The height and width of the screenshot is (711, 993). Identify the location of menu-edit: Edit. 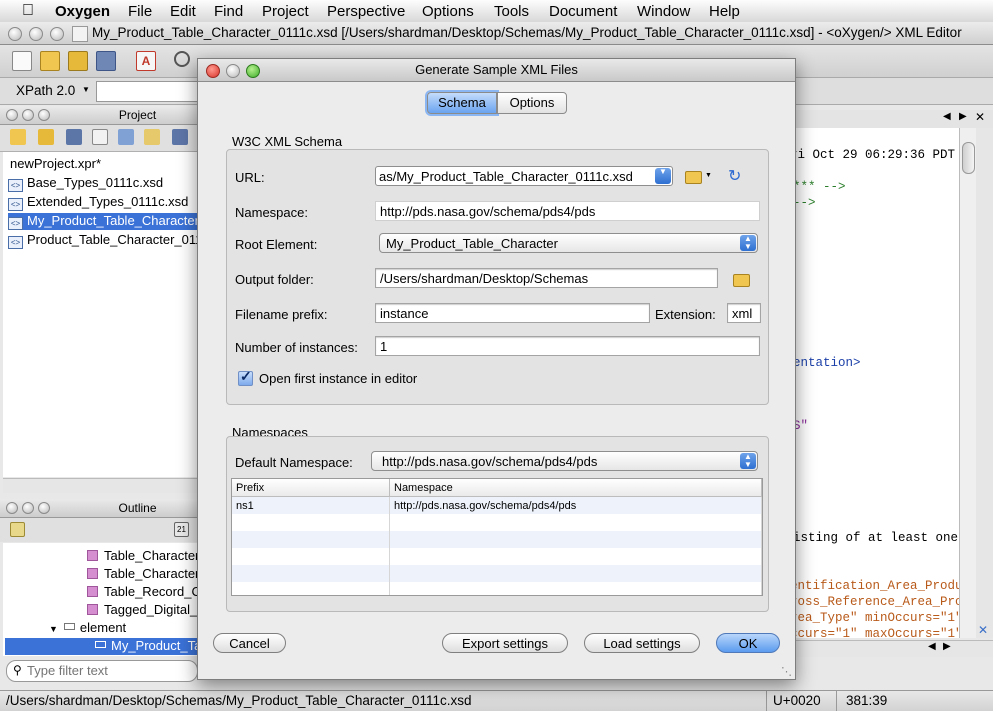
(183, 11).